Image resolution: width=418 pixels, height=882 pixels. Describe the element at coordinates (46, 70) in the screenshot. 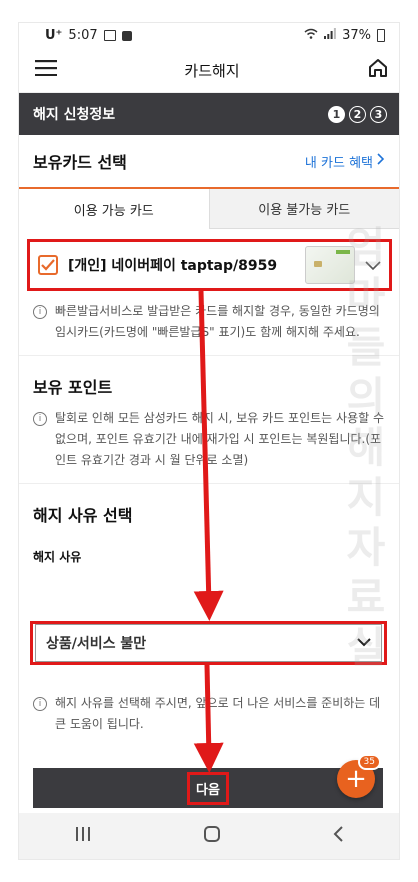

I see `menu-icon` at that location.